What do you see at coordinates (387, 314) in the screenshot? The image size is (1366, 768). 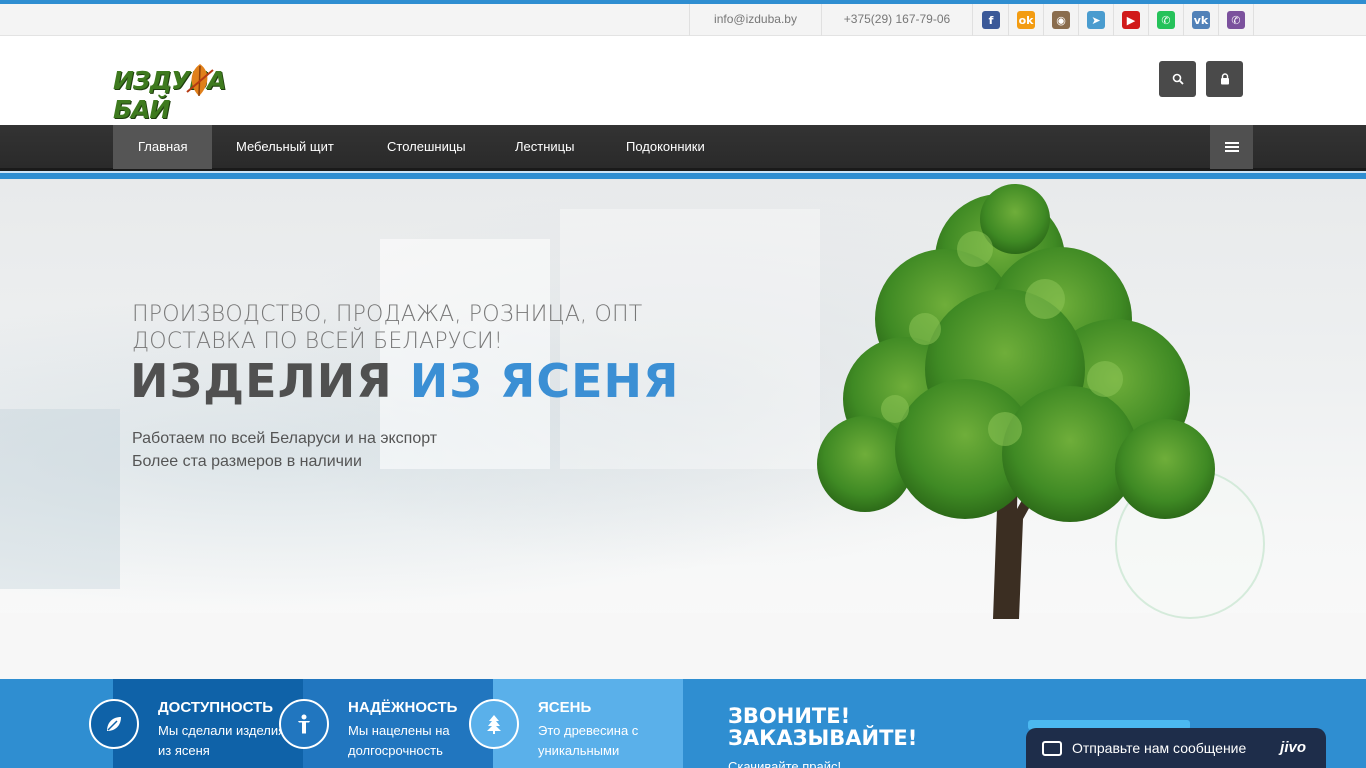 I see `hero-subtitle-line1: ПРОИЗВОДСТВО, ПРОДАЖА, РОЗНИЦА, ОПТ` at bounding box center [387, 314].